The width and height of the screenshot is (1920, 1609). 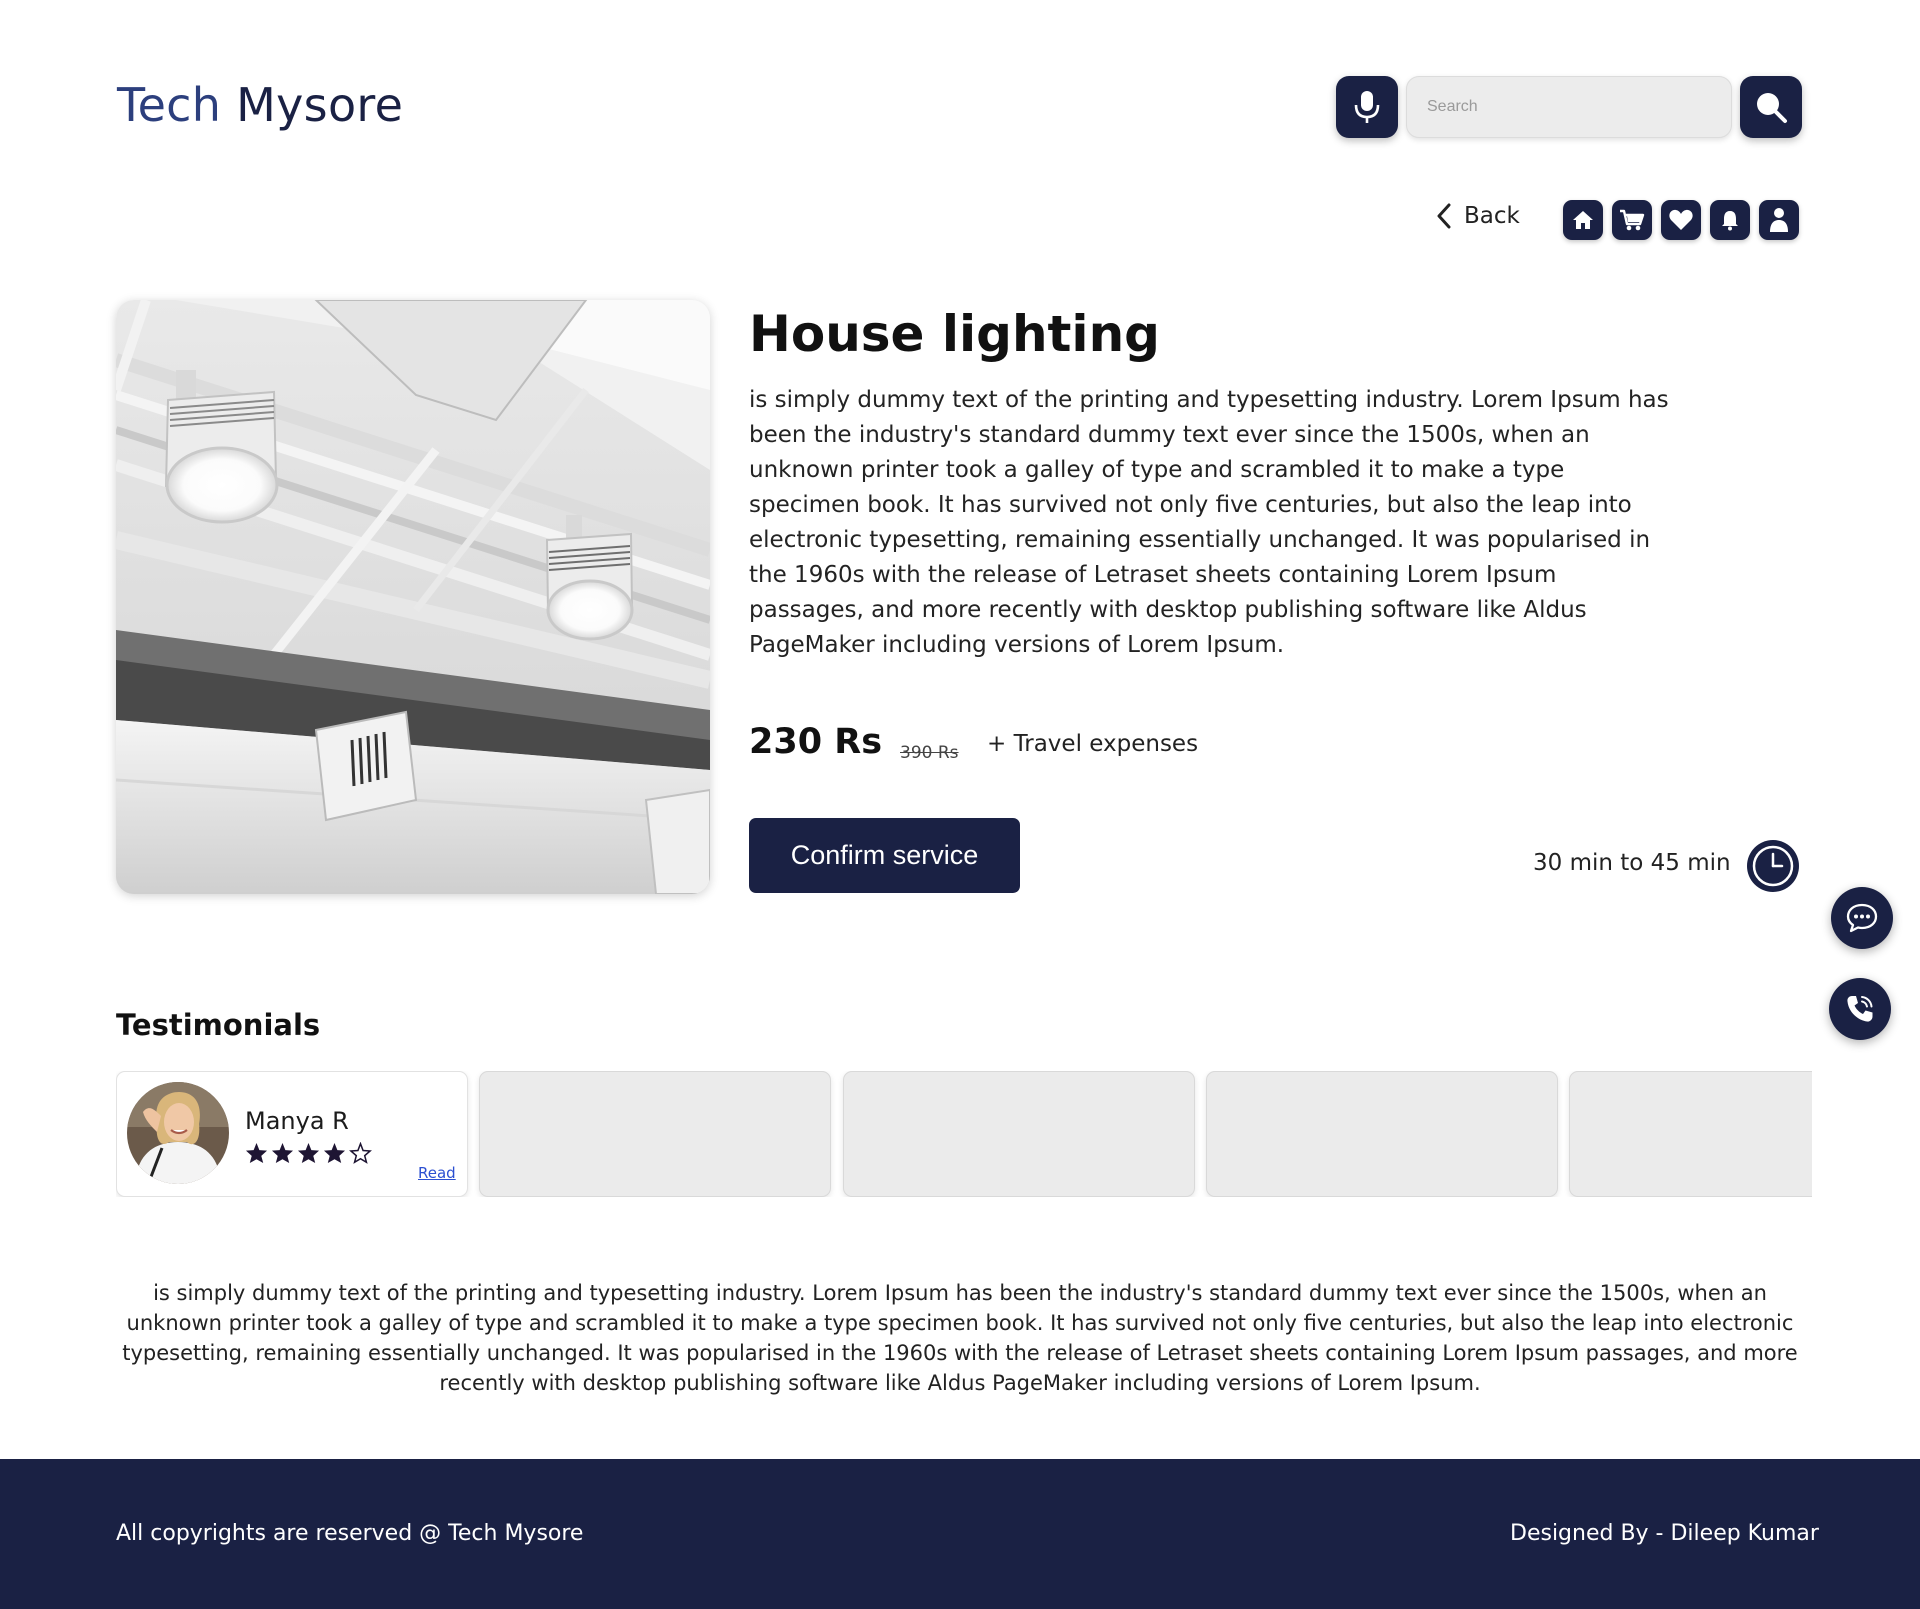 What do you see at coordinates (929, 753) in the screenshot?
I see `original-price: 390 Rs` at bounding box center [929, 753].